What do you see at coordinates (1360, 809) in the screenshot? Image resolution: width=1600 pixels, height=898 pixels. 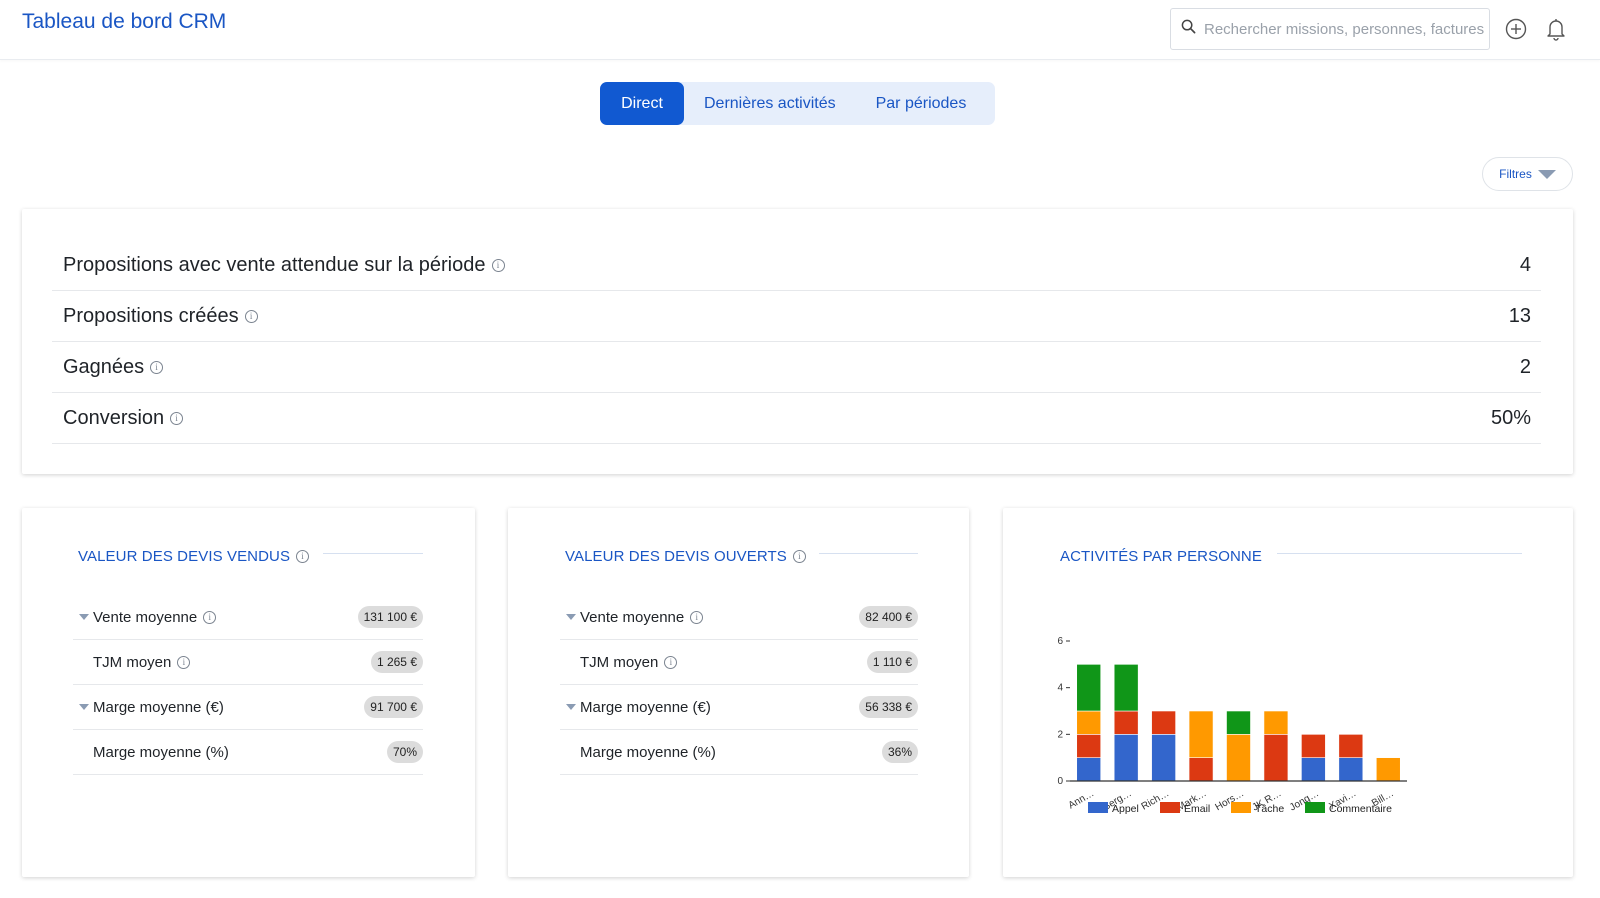 I see `legend-label: Commentaire` at bounding box center [1360, 809].